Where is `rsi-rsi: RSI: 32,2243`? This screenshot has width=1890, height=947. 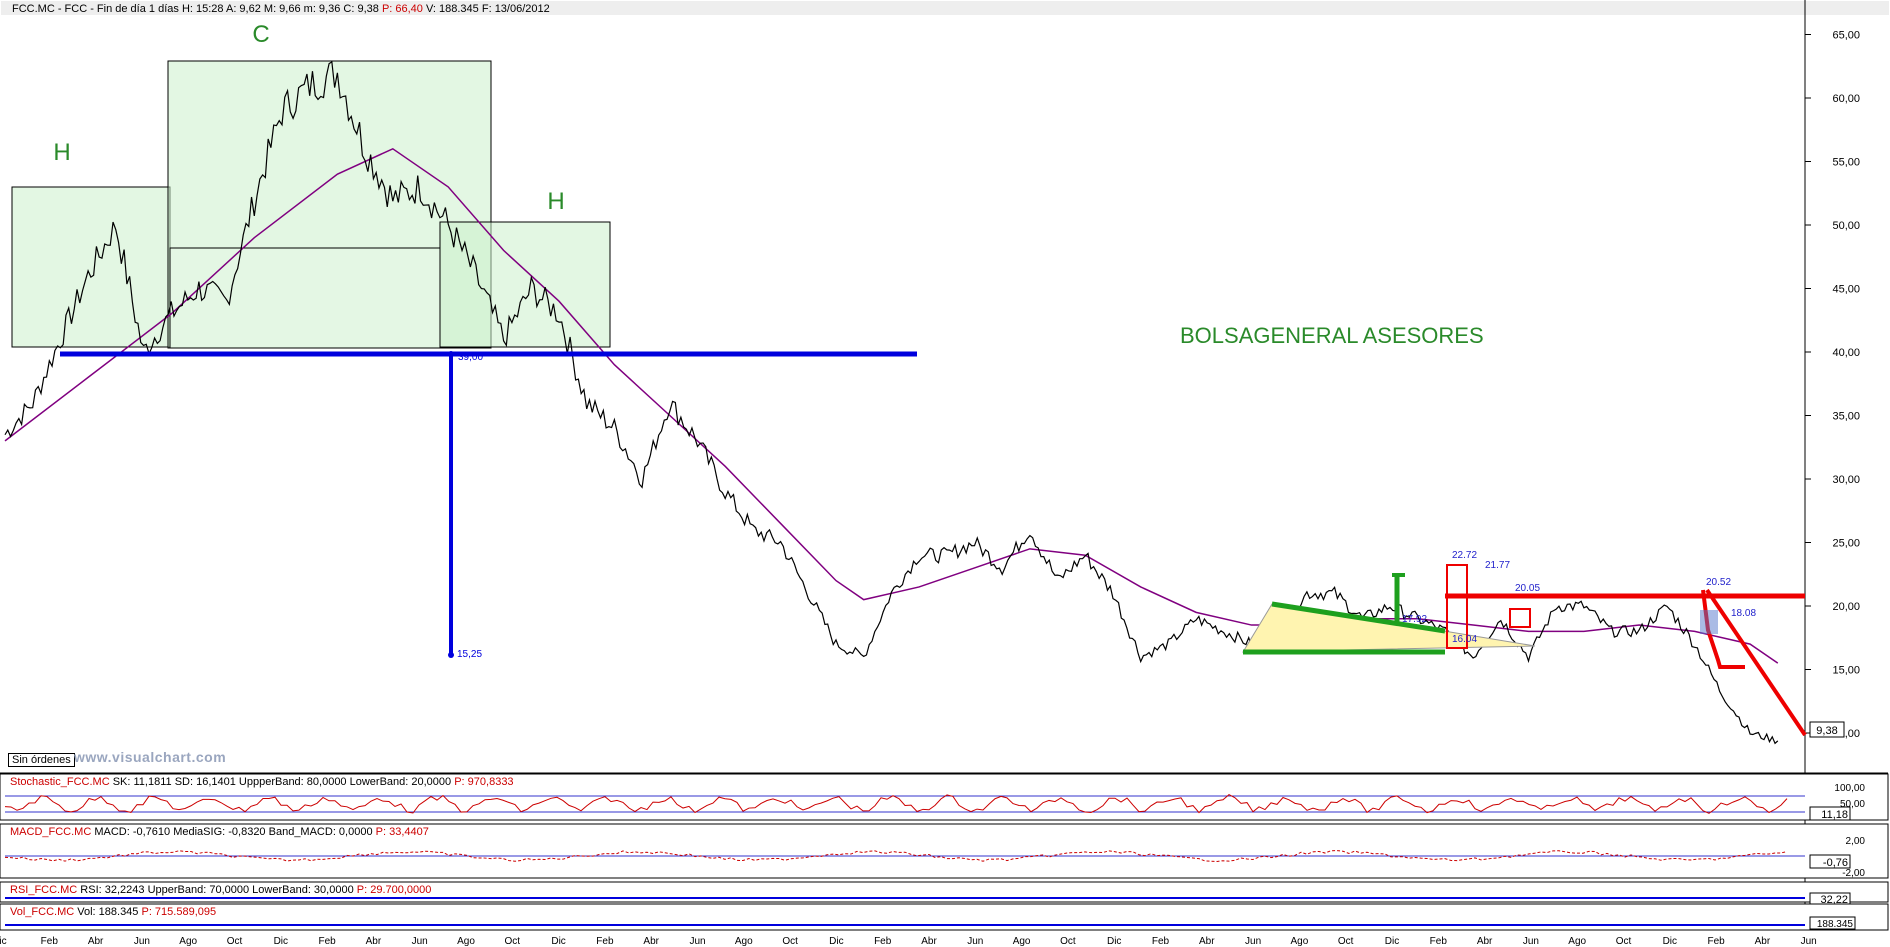
rsi-rsi: RSI: 32,2243 is located at coordinates (112, 890).